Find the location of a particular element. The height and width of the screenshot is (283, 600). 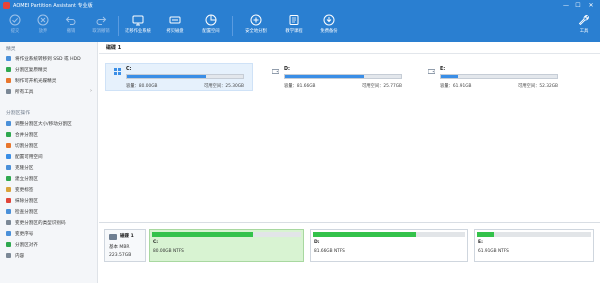

tools-button: 工具 is located at coordinates (584, 26).